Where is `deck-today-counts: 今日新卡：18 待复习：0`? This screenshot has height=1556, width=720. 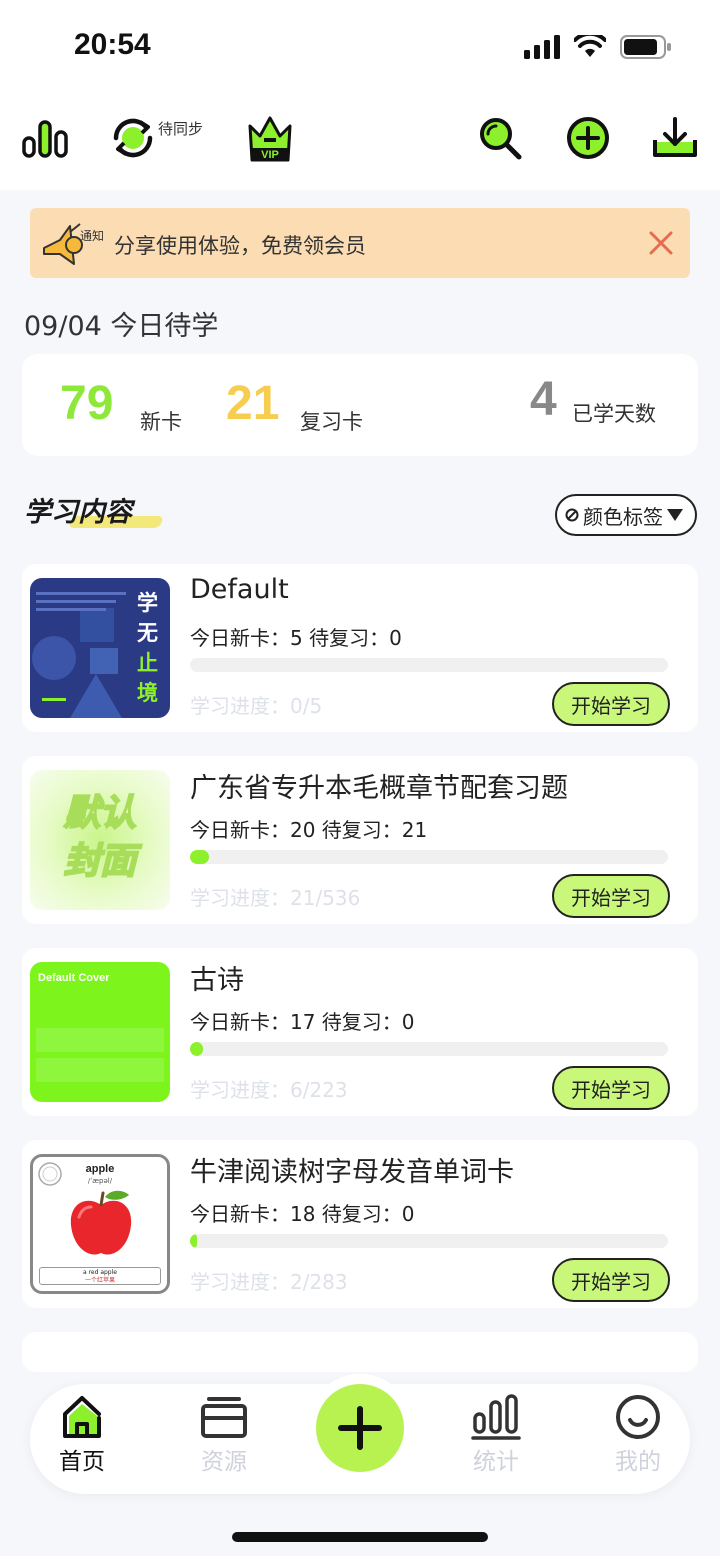
deck-today-counts: 今日新卡：18 待复习：0 is located at coordinates (302, 1214).